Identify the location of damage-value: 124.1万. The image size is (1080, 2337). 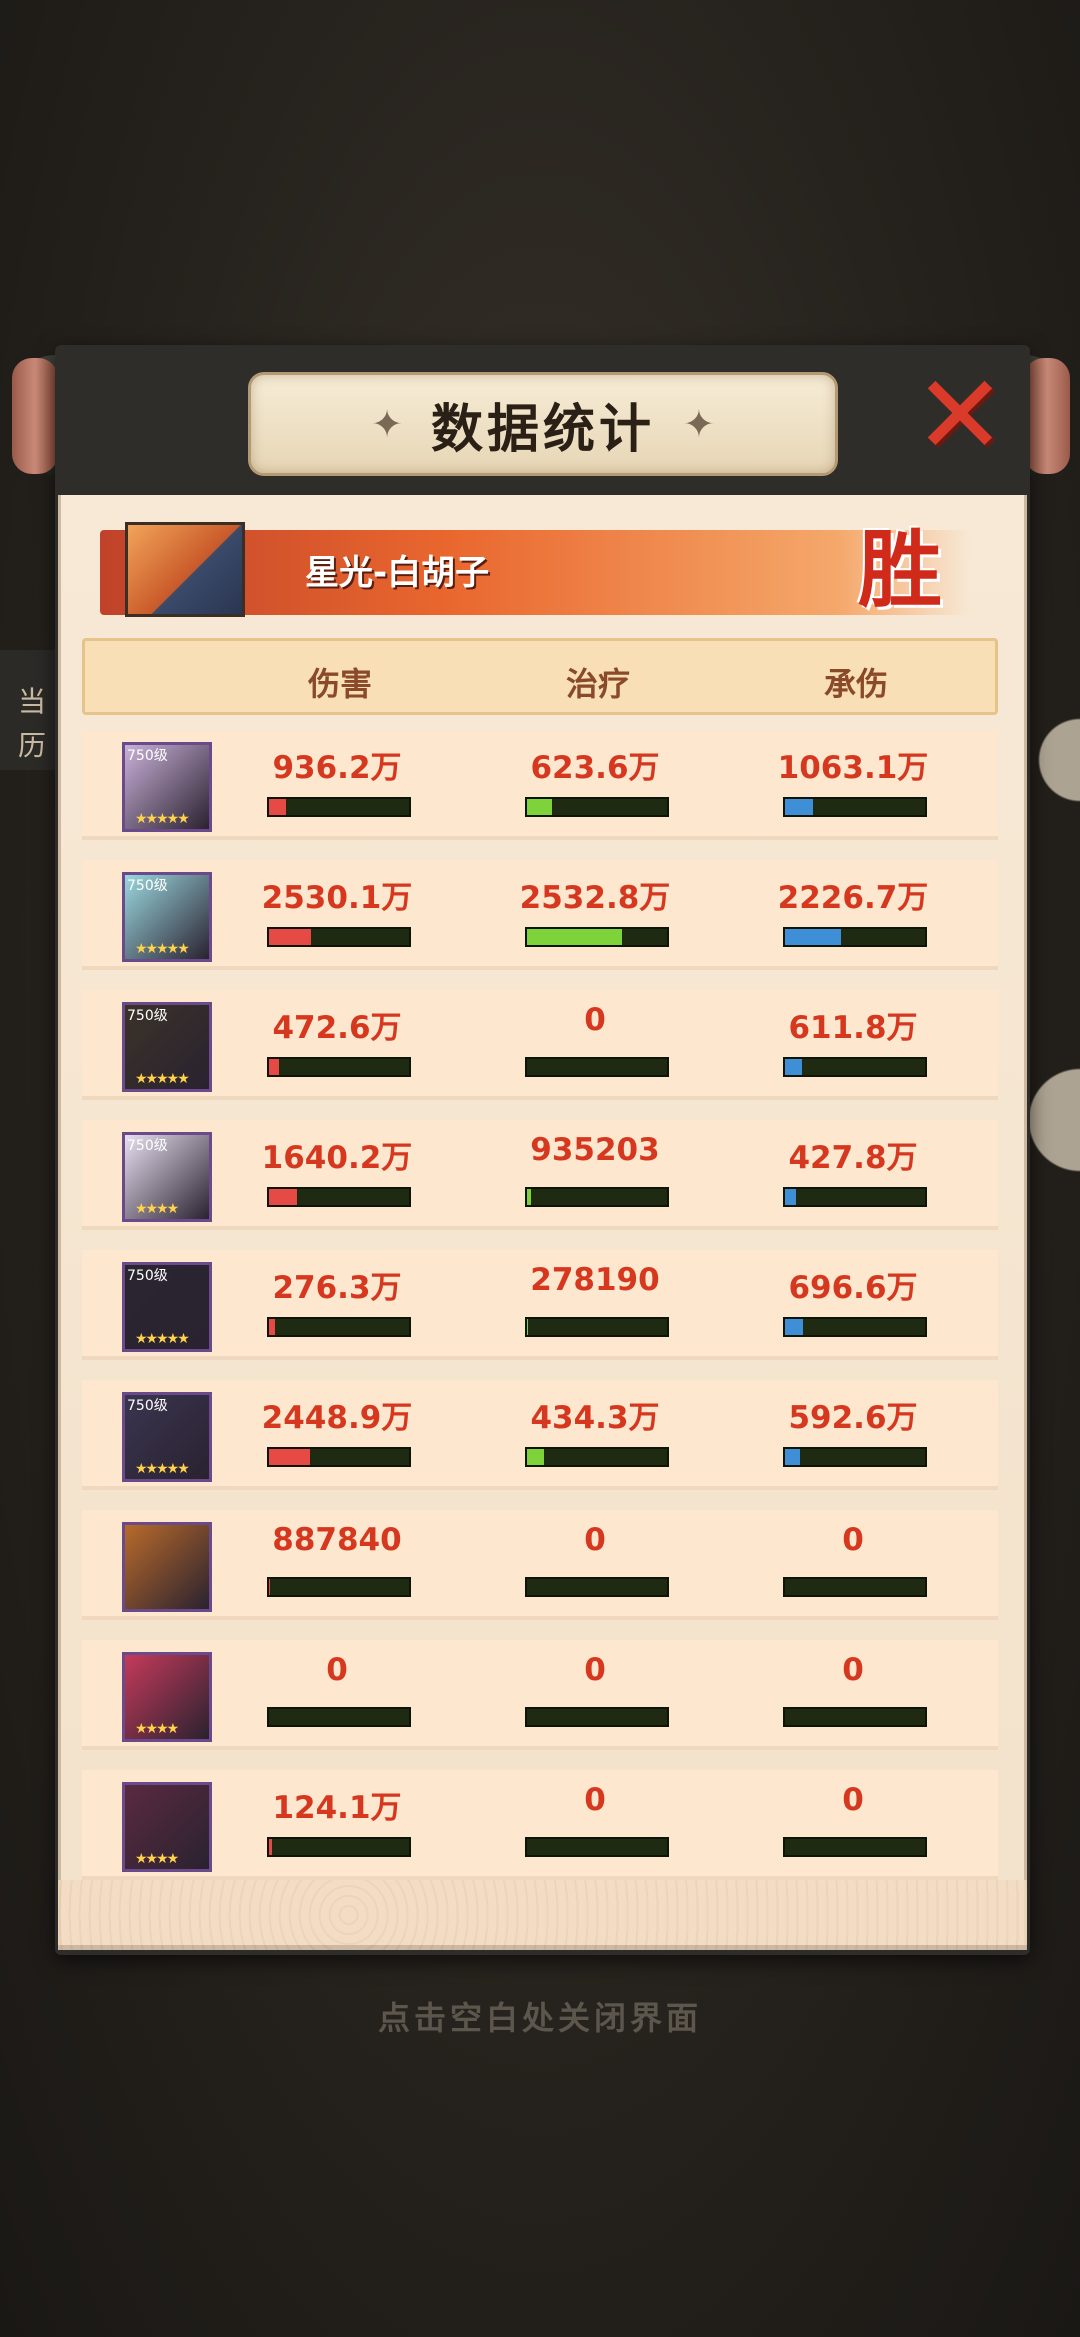
(337, 1808).